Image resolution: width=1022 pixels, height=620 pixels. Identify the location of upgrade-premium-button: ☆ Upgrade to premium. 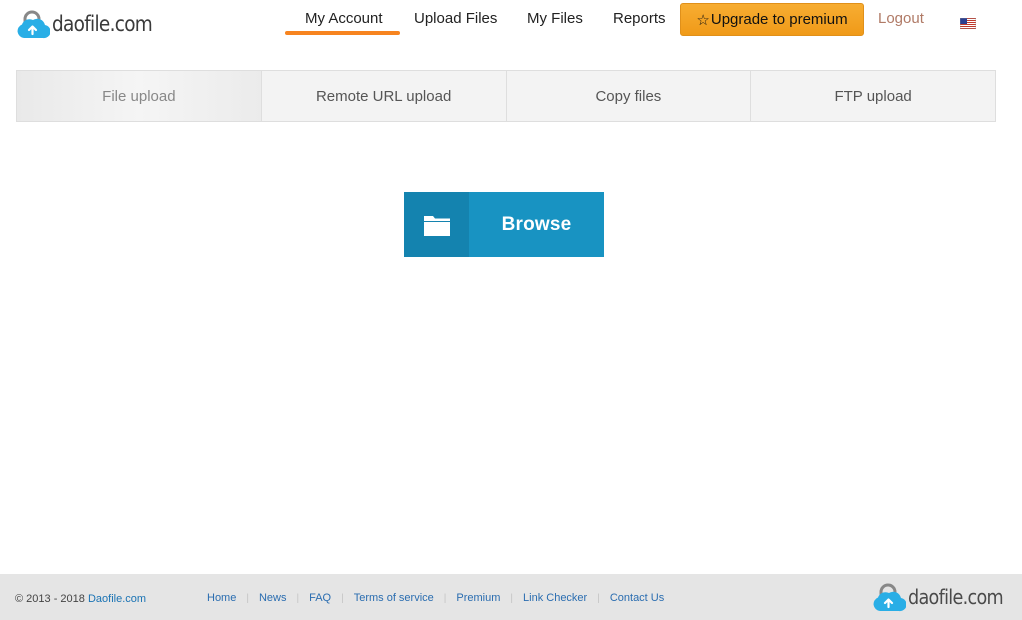
(772, 19).